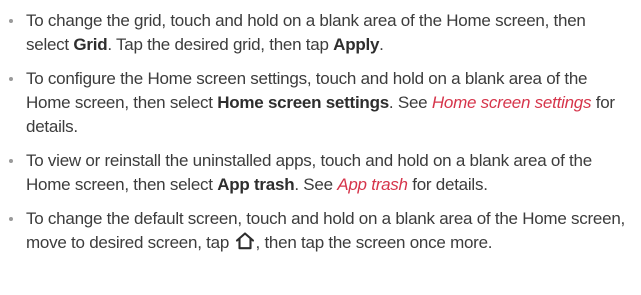 The height and width of the screenshot is (295, 641). Describe the element at coordinates (90, 44) in the screenshot. I see `menu-option-grid: Grid` at that location.